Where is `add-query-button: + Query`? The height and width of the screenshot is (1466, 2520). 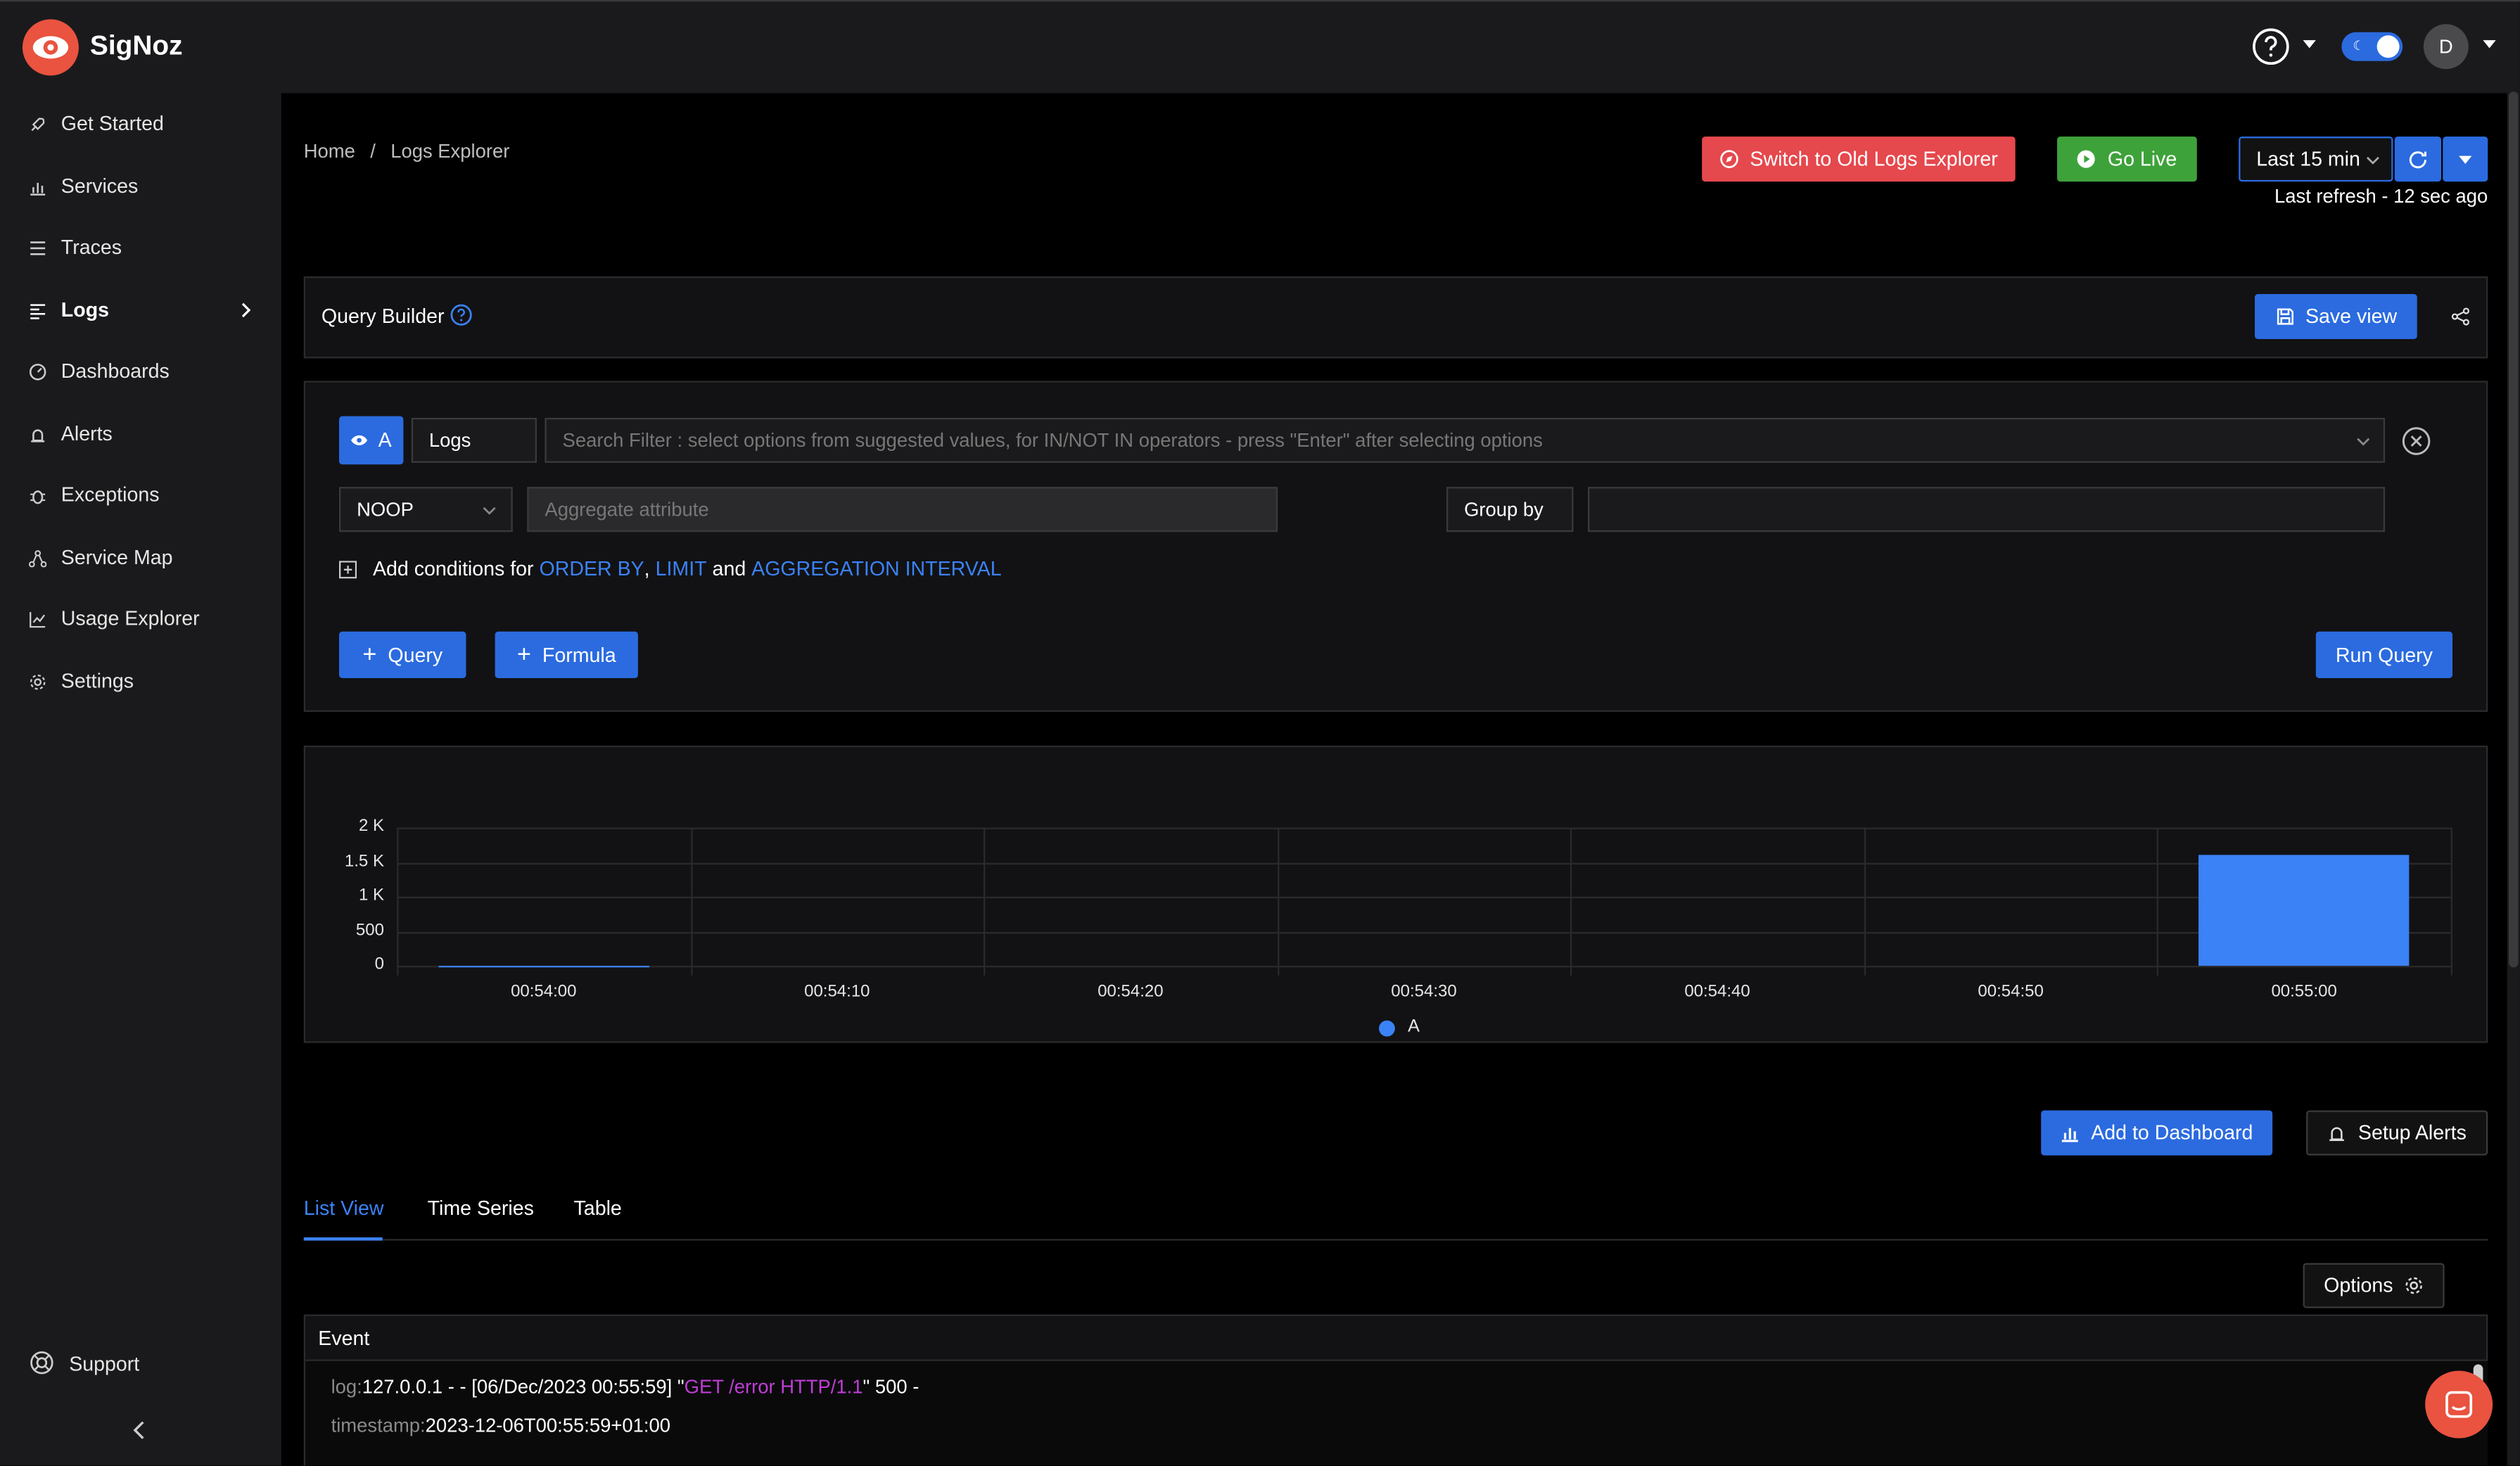 add-query-button: + Query is located at coordinates (402, 655).